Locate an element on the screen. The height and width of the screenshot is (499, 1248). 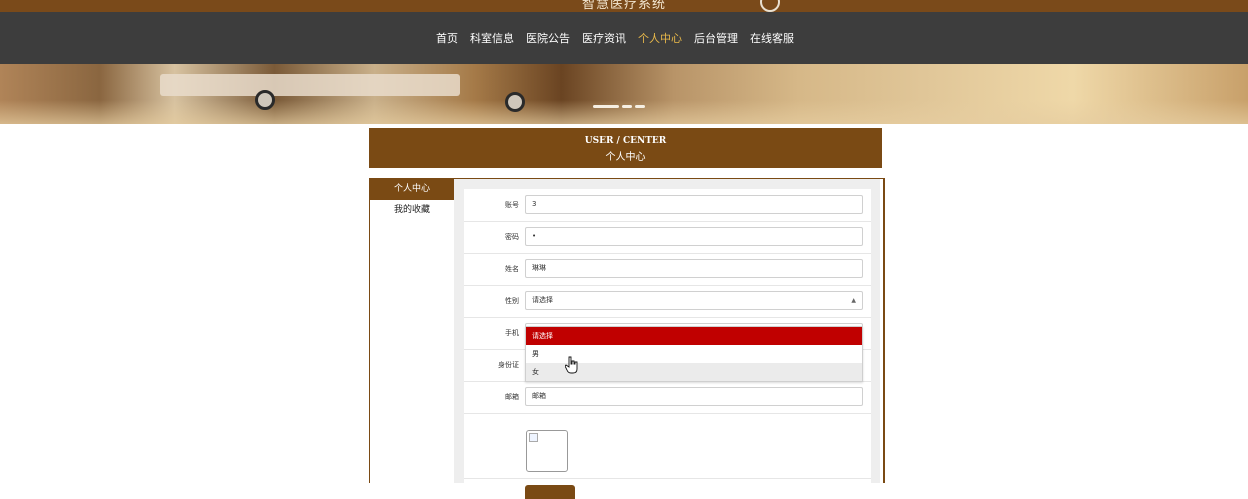
carousel-indicators is located at coordinates (619, 106).